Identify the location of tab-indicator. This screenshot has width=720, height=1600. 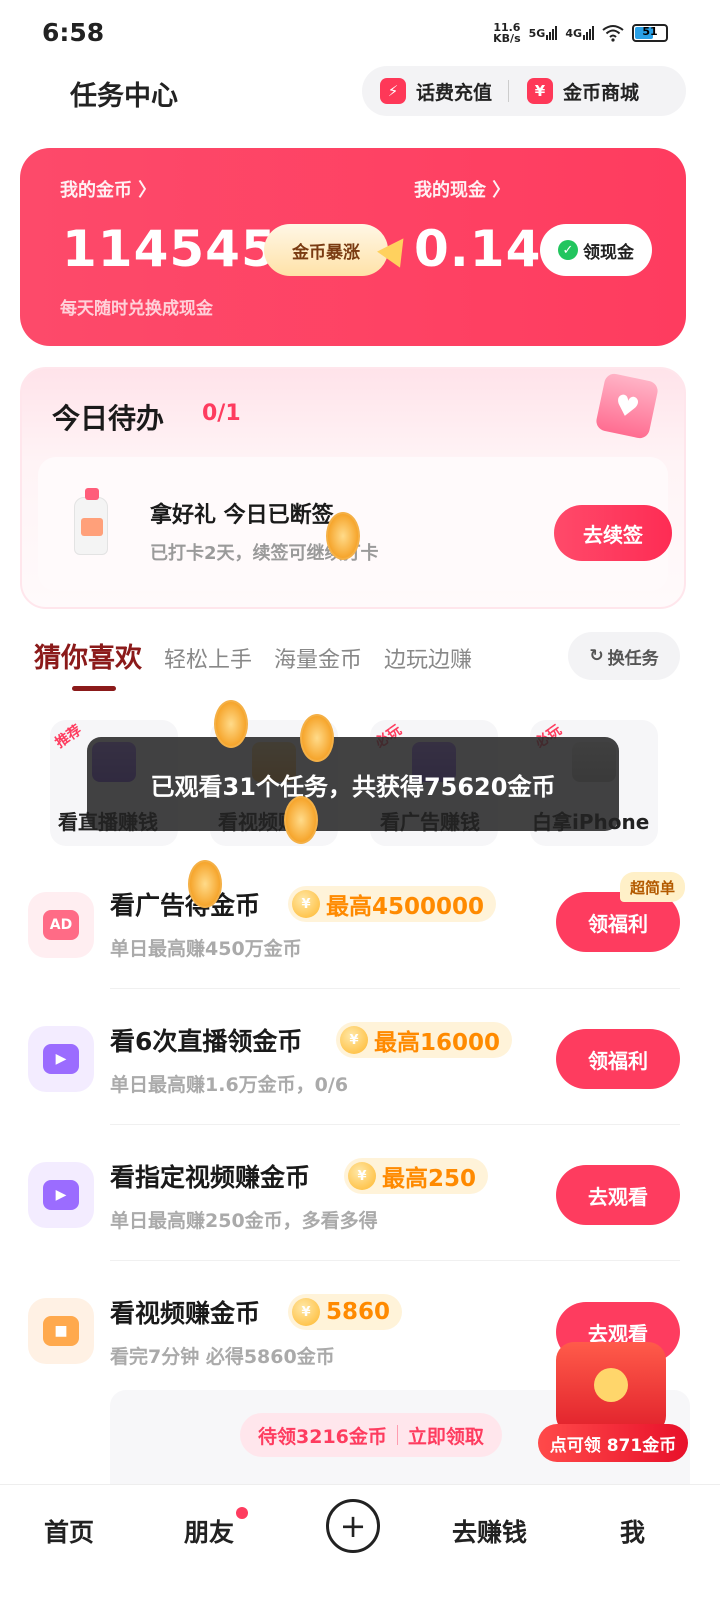
(94, 688).